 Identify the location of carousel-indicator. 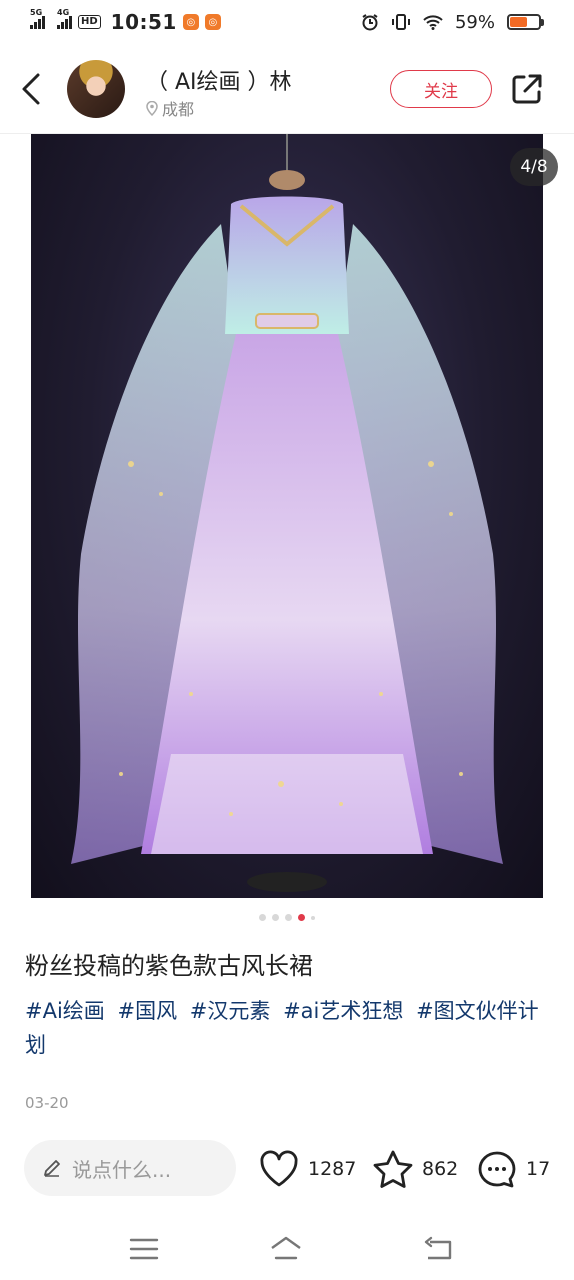
(287, 917).